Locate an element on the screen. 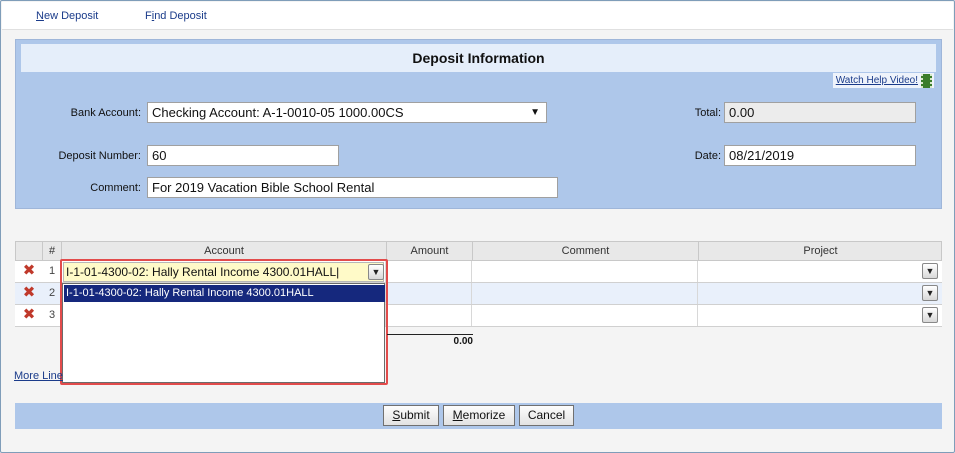 The width and height of the screenshot is (955, 453). deposit-number-input: 60 is located at coordinates (243, 155).